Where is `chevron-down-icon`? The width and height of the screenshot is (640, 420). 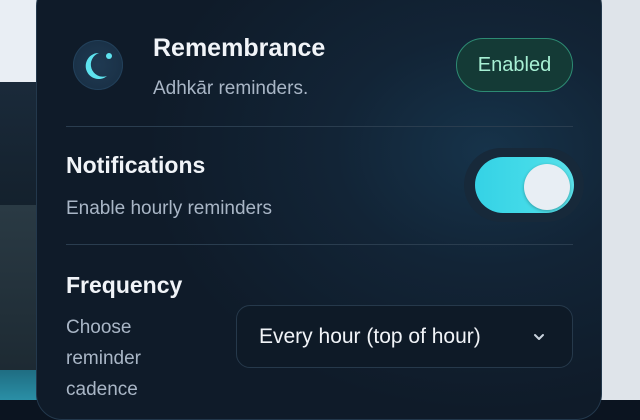
chevron-down-icon is located at coordinates (539, 337).